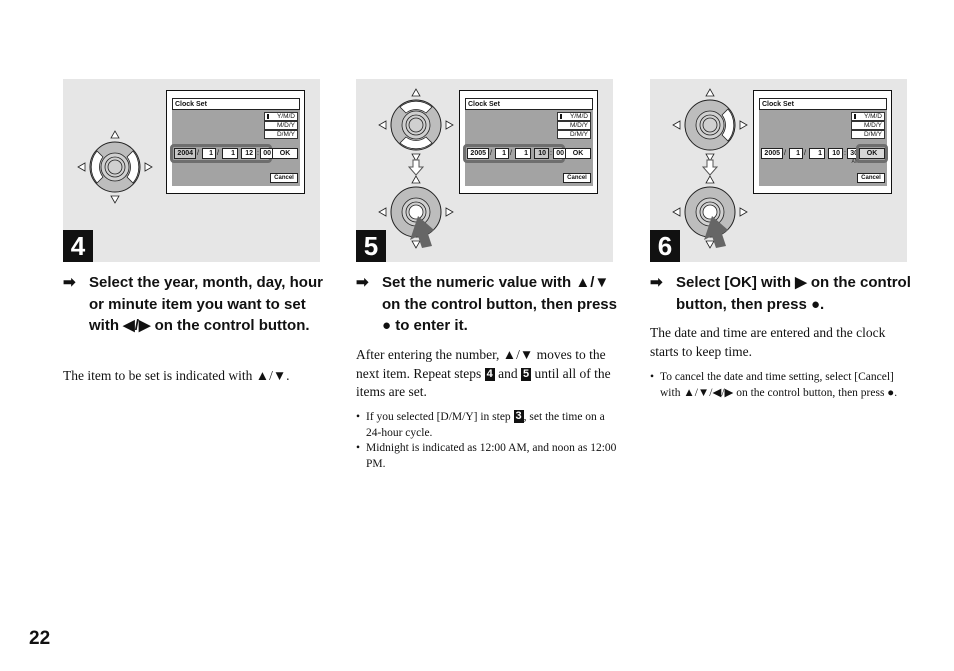  What do you see at coordinates (371, 246) in the screenshot?
I see `step-number-badge: 5` at bounding box center [371, 246].